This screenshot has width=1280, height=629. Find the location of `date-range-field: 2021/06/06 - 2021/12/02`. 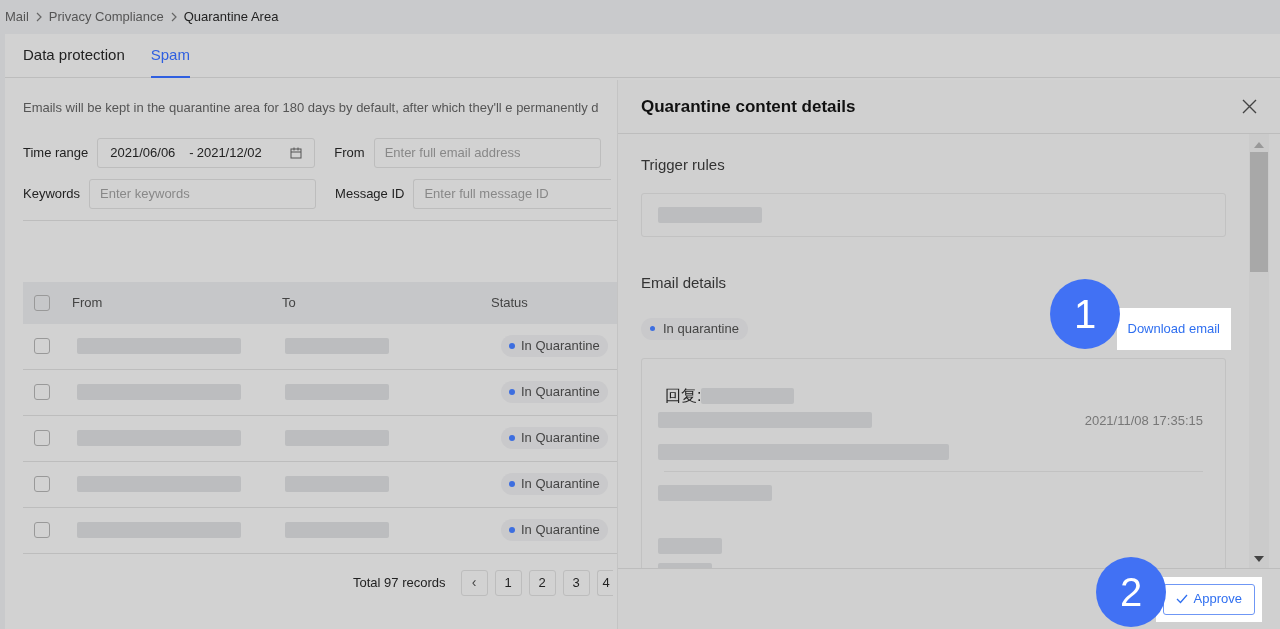

date-range-field: 2021/06/06 - 2021/12/02 is located at coordinates (206, 152).